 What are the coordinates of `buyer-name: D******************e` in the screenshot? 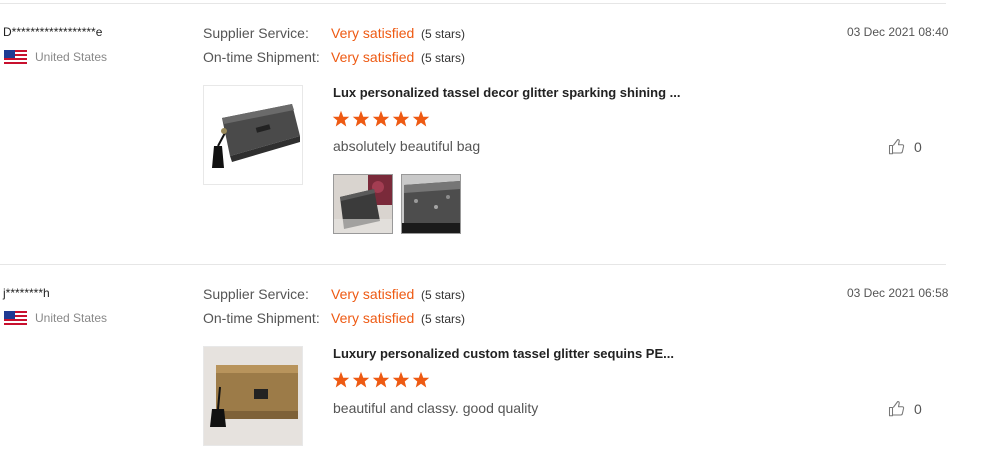 It's located at (53, 32).